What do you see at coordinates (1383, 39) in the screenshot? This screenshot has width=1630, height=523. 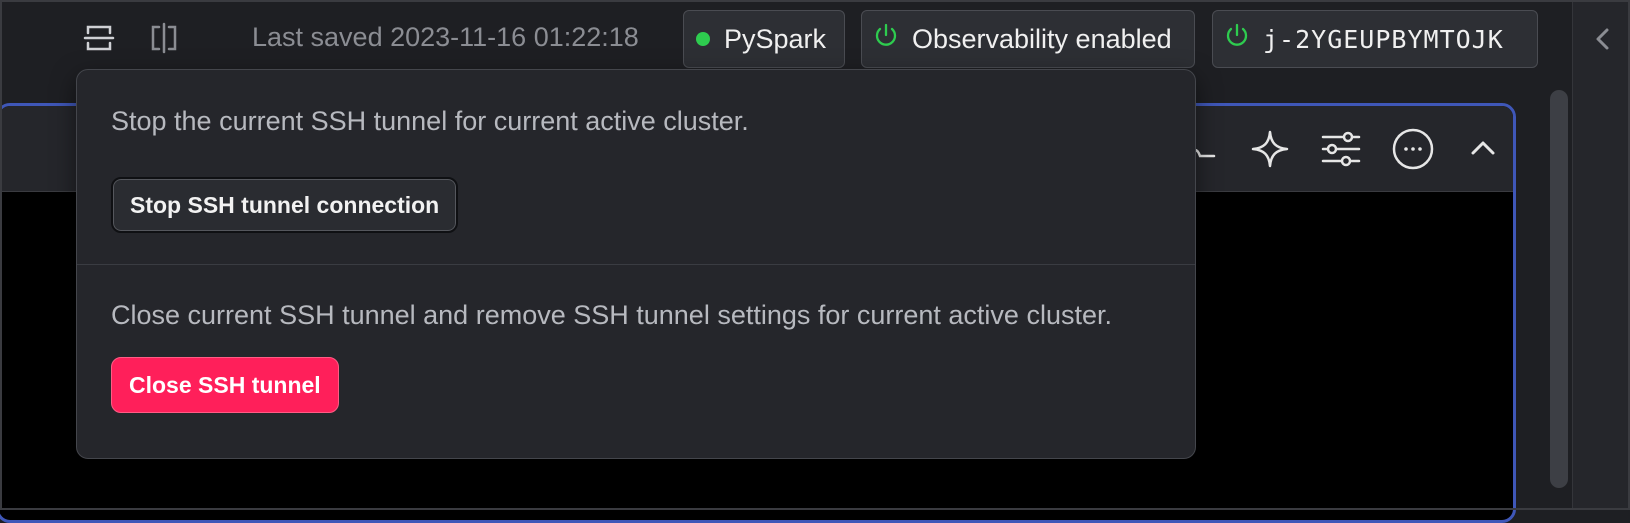 I see `cluster-id-label: j-2YGEUPBYMTOJK` at bounding box center [1383, 39].